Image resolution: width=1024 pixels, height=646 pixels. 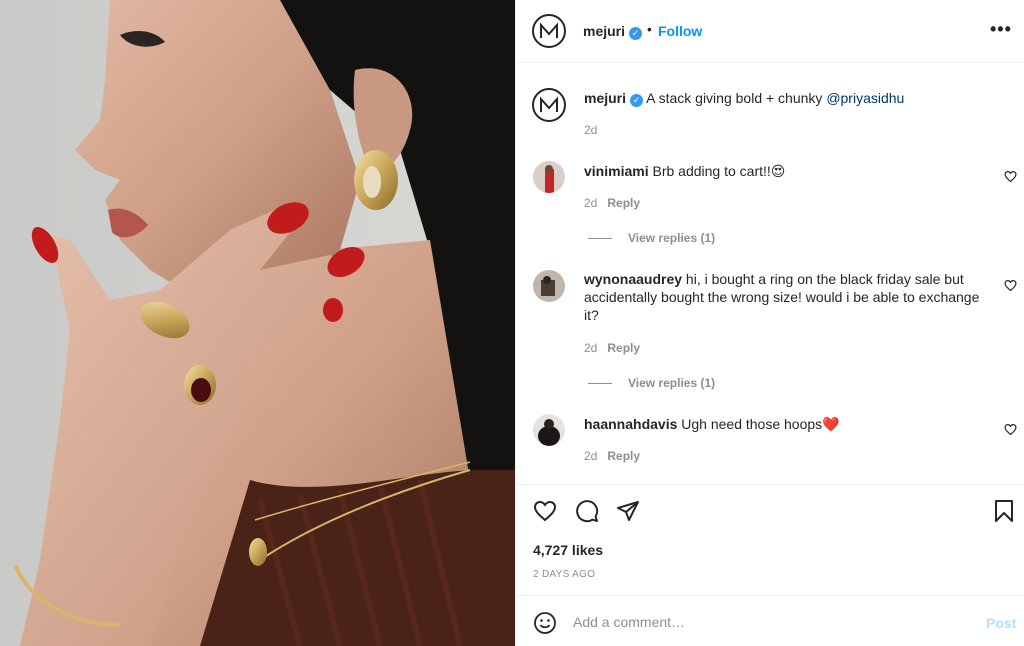 What do you see at coordinates (752, 424) in the screenshot?
I see `comment-body: Ugh need those hoops` at bounding box center [752, 424].